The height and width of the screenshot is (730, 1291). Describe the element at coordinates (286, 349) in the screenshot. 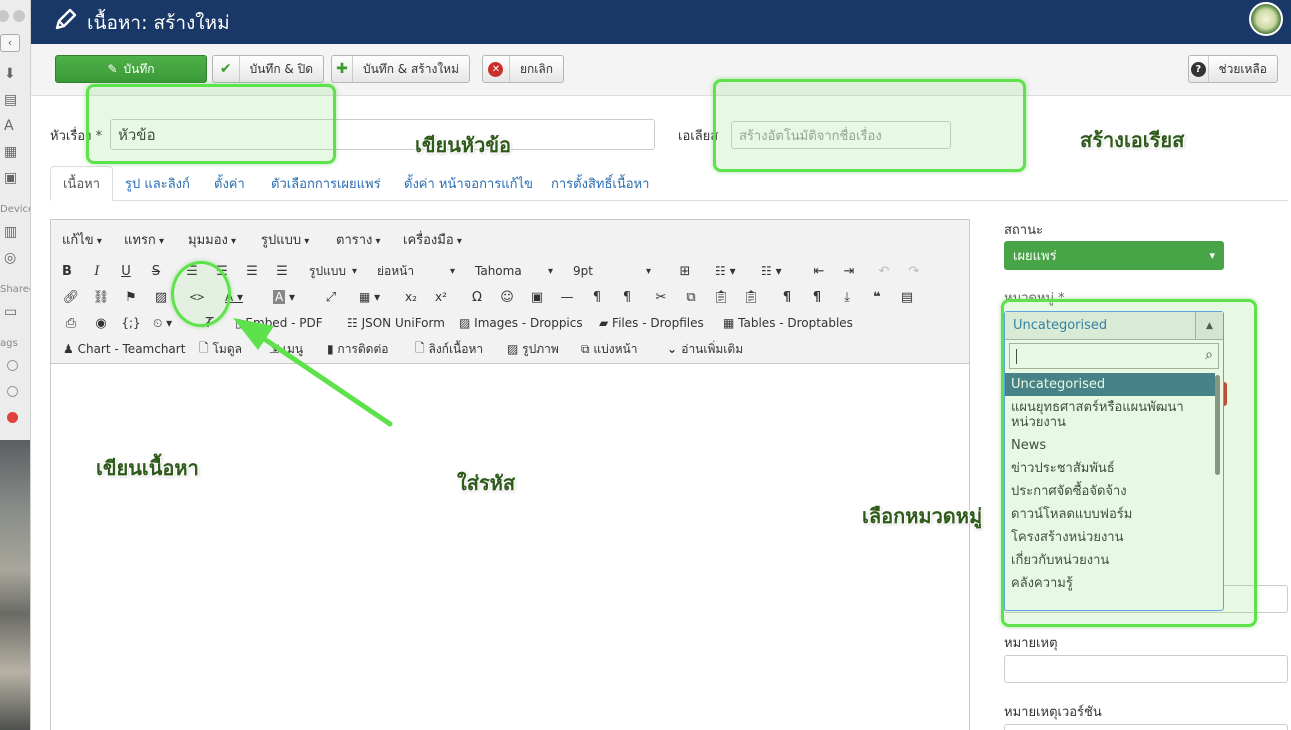

I see `menu-button: ⇲ เมนู` at that location.